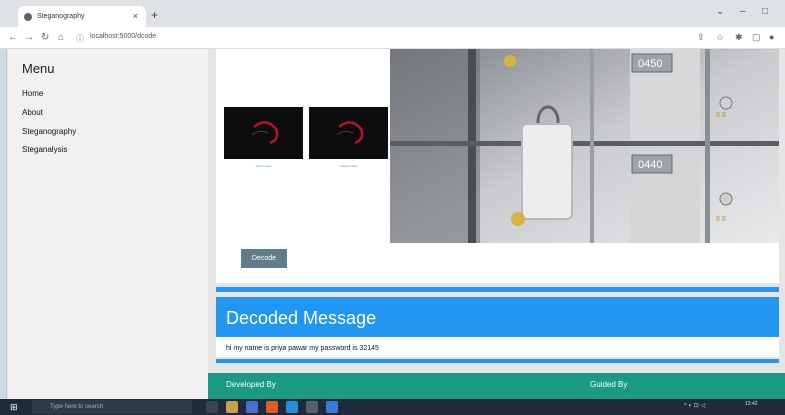  I want to click on svg-text: 0440, so click(650, 165).